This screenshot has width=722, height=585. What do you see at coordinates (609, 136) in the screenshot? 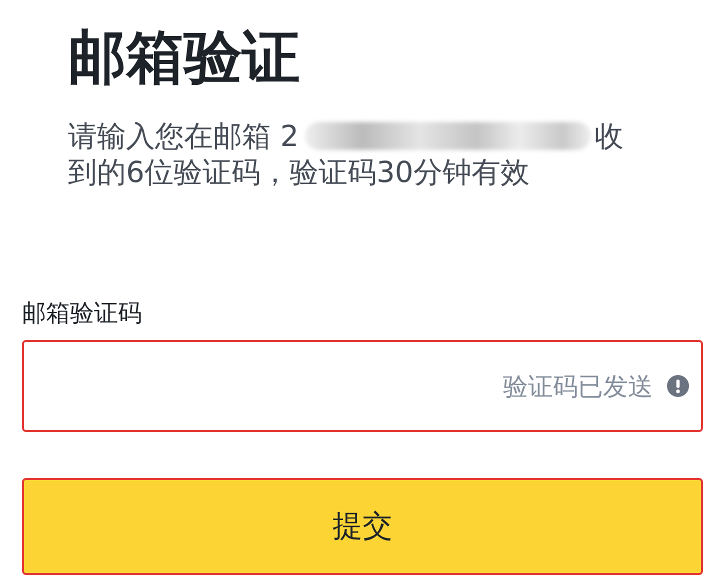
I see `prompt-text: 收` at bounding box center [609, 136].